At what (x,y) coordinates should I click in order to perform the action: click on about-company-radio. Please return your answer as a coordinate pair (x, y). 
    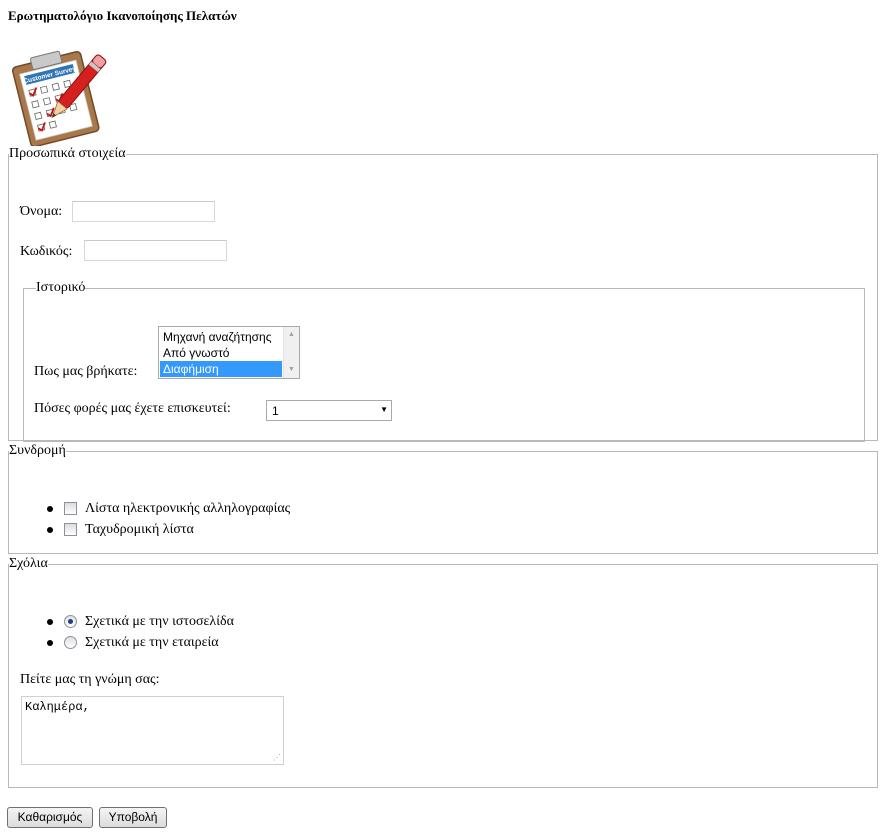
    Looking at the image, I should click on (70, 642).